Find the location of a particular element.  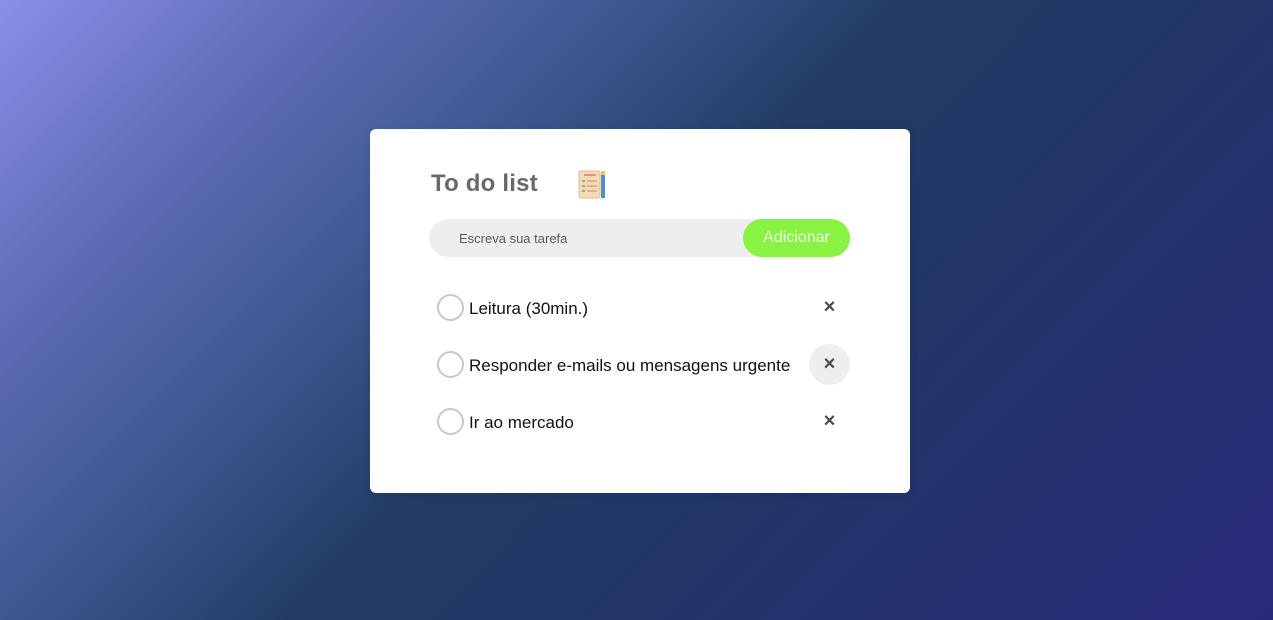

checklist-icon is located at coordinates (592, 184).